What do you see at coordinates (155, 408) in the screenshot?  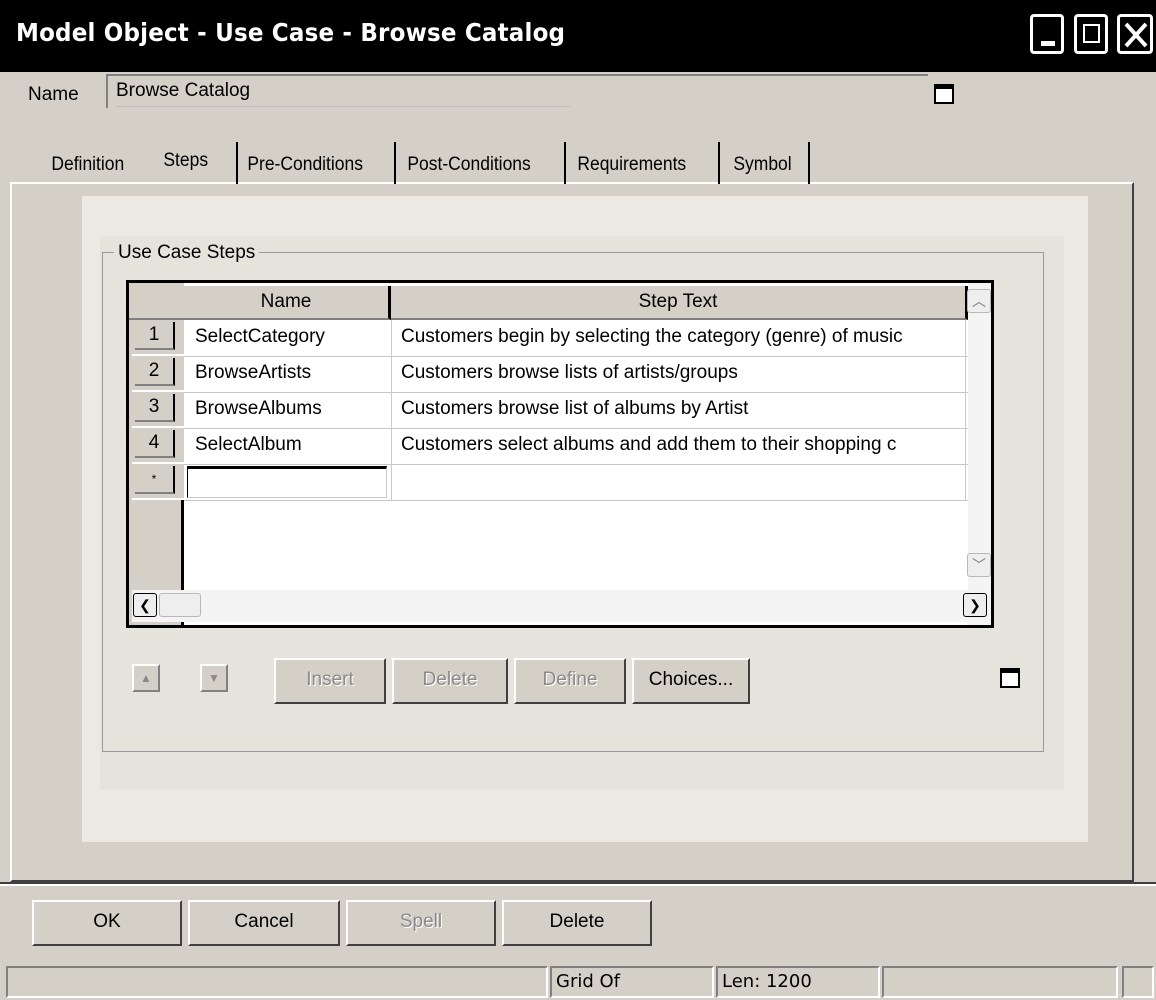 I see `row-number: 3` at bounding box center [155, 408].